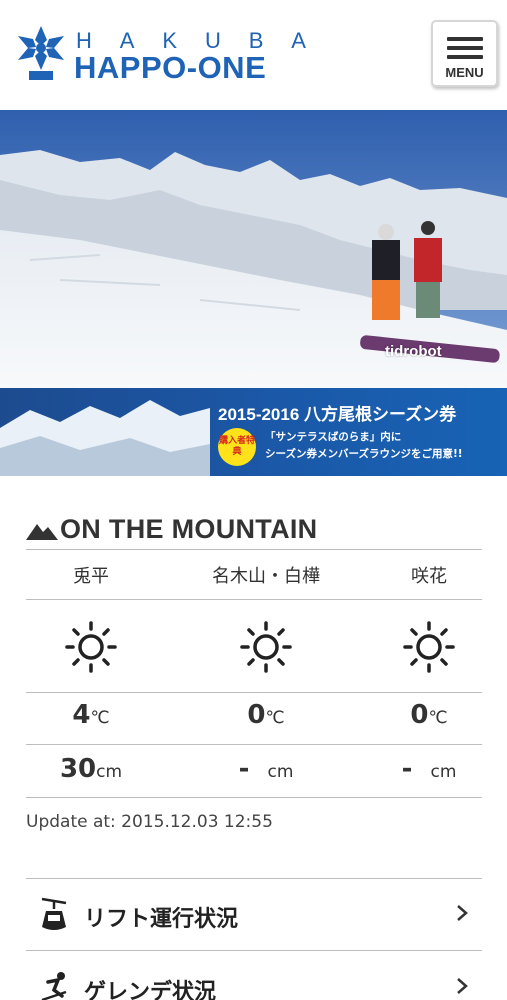  Describe the element at coordinates (266, 576) in the screenshot. I see `location-name: 名木山・白樺` at that location.